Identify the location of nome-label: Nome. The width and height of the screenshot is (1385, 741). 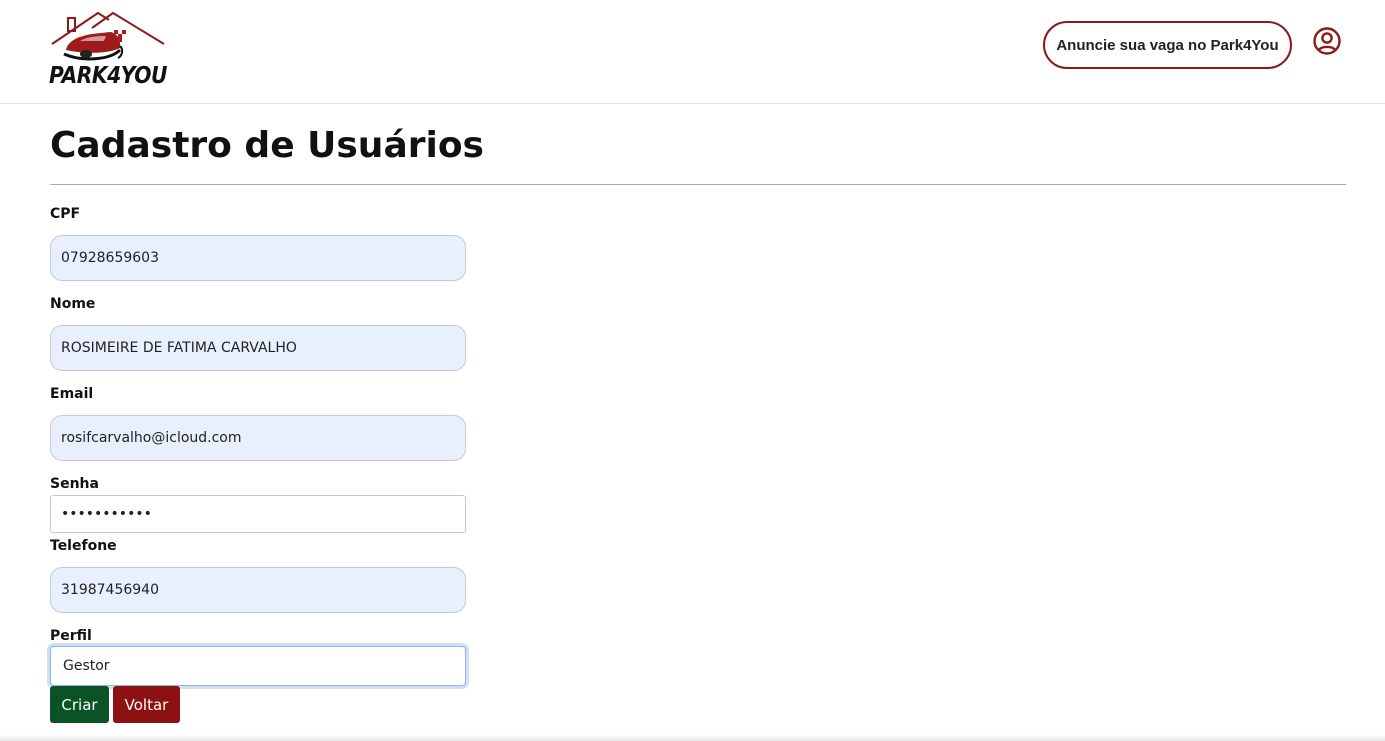
(73, 304).